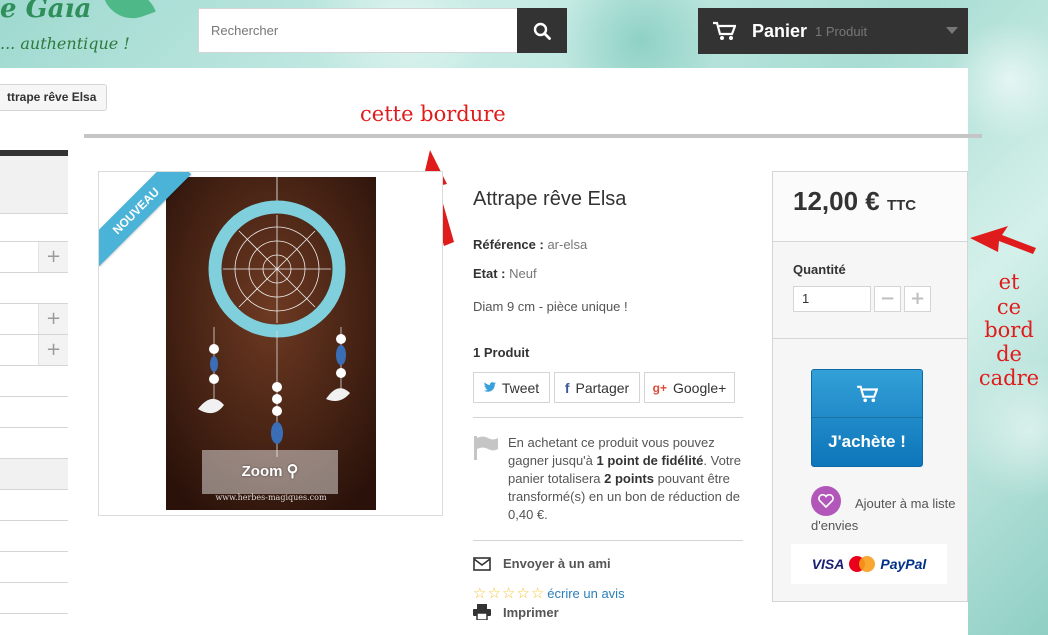 The height and width of the screenshot is (635, 1048). I want to click on condition-value: Neuf, so click(523, 273).